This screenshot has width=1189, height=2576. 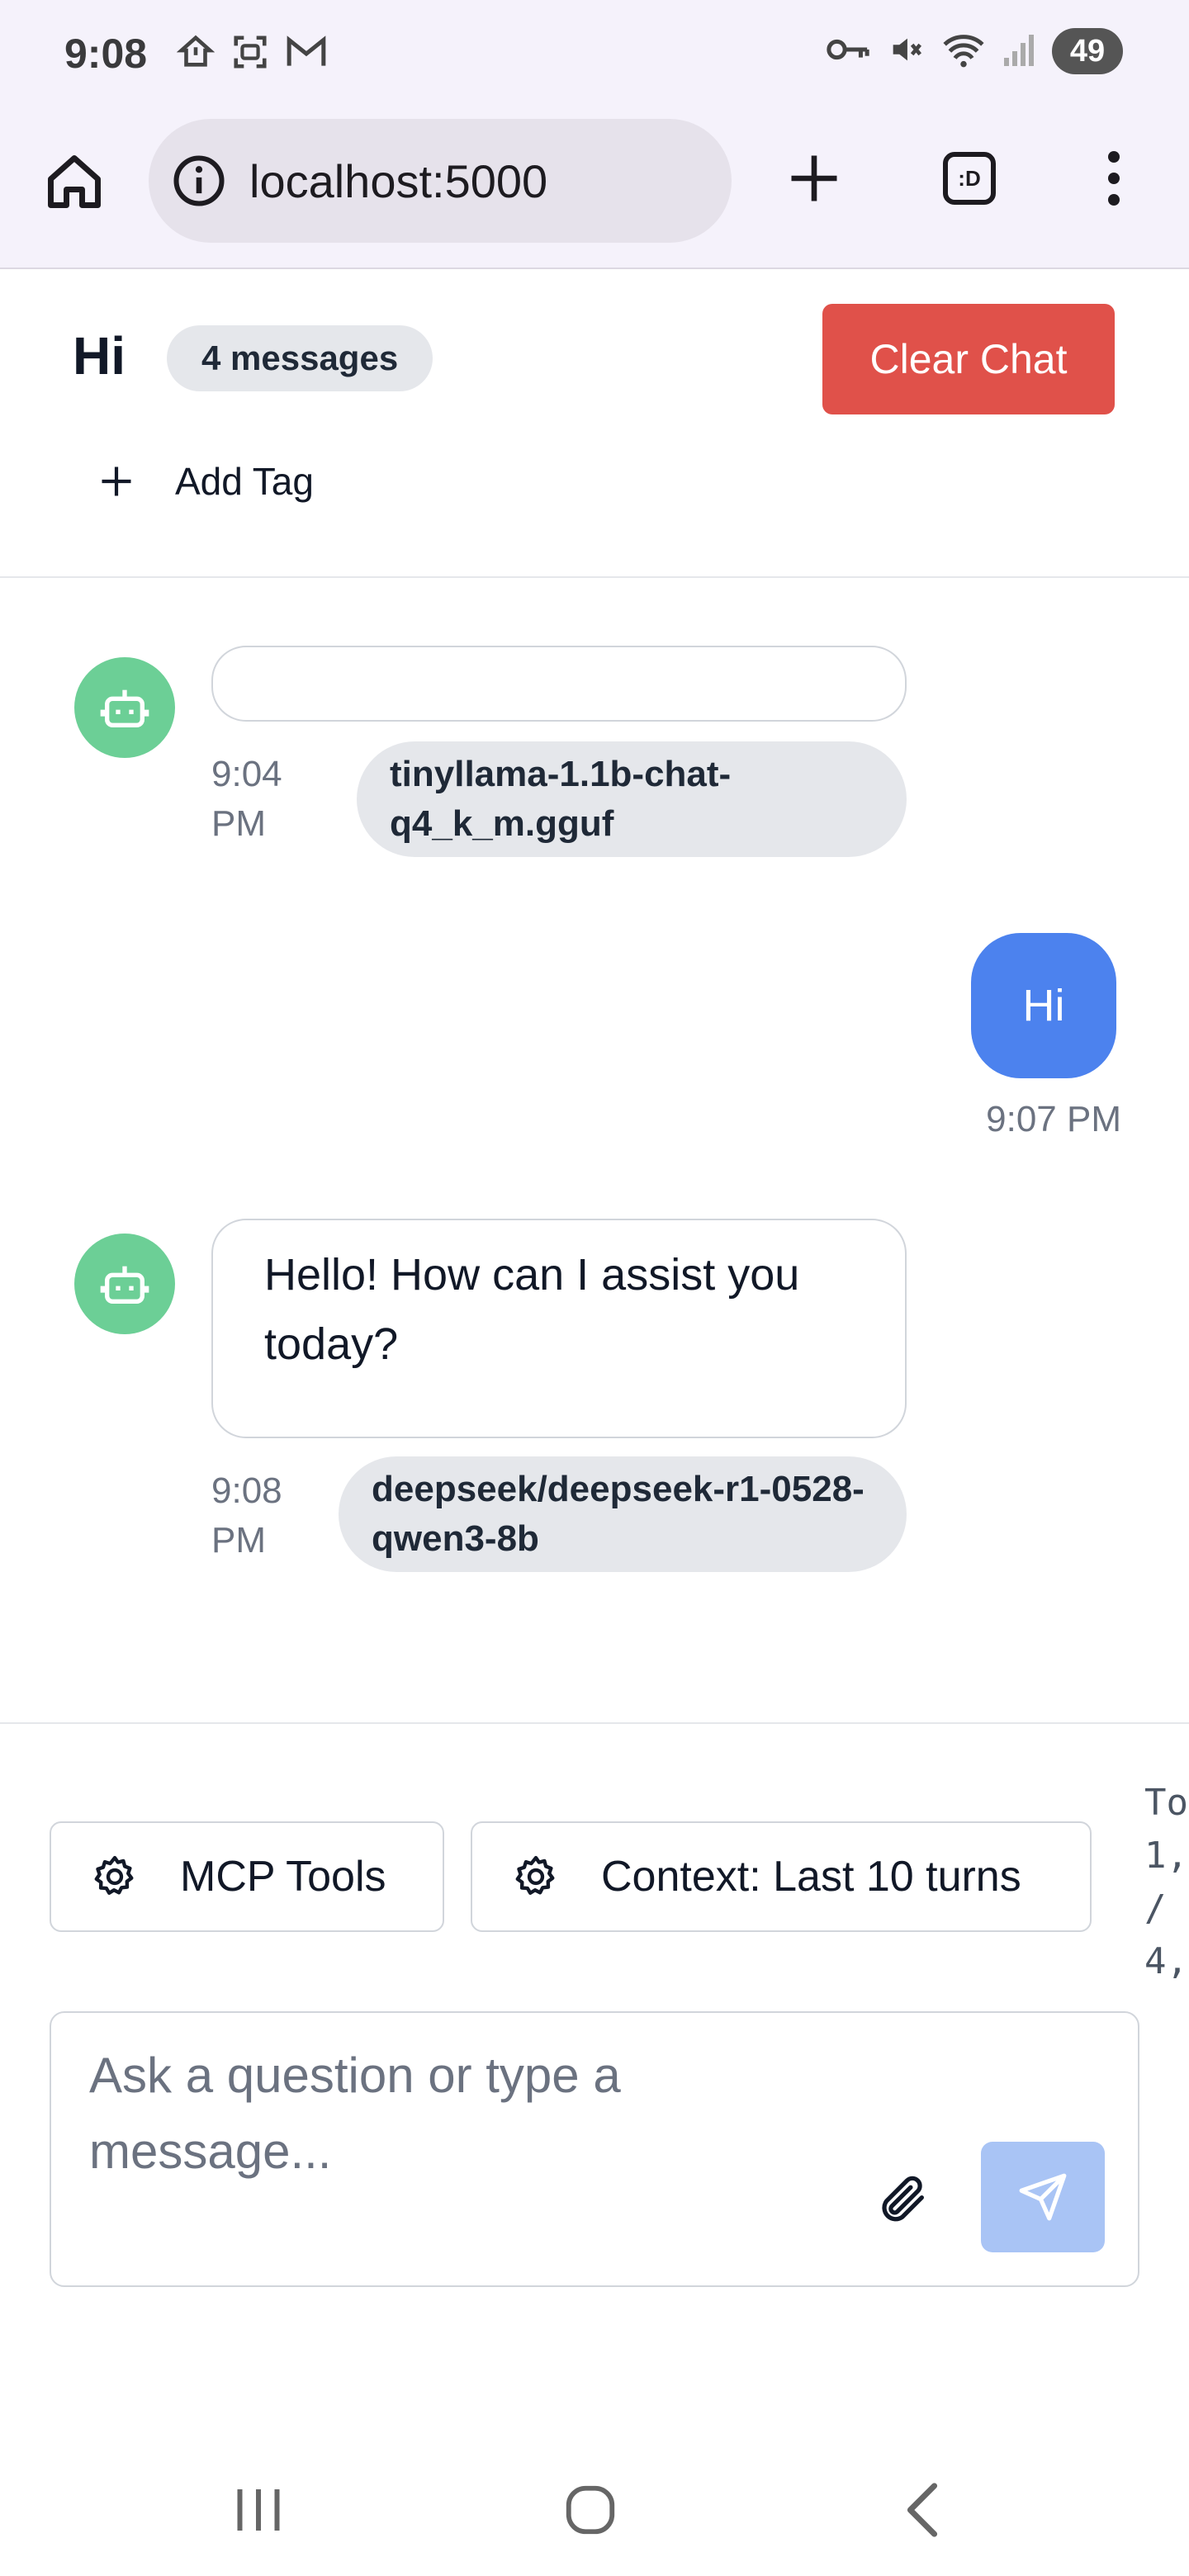 I want to click on home-button, so click(x=74, y=182).